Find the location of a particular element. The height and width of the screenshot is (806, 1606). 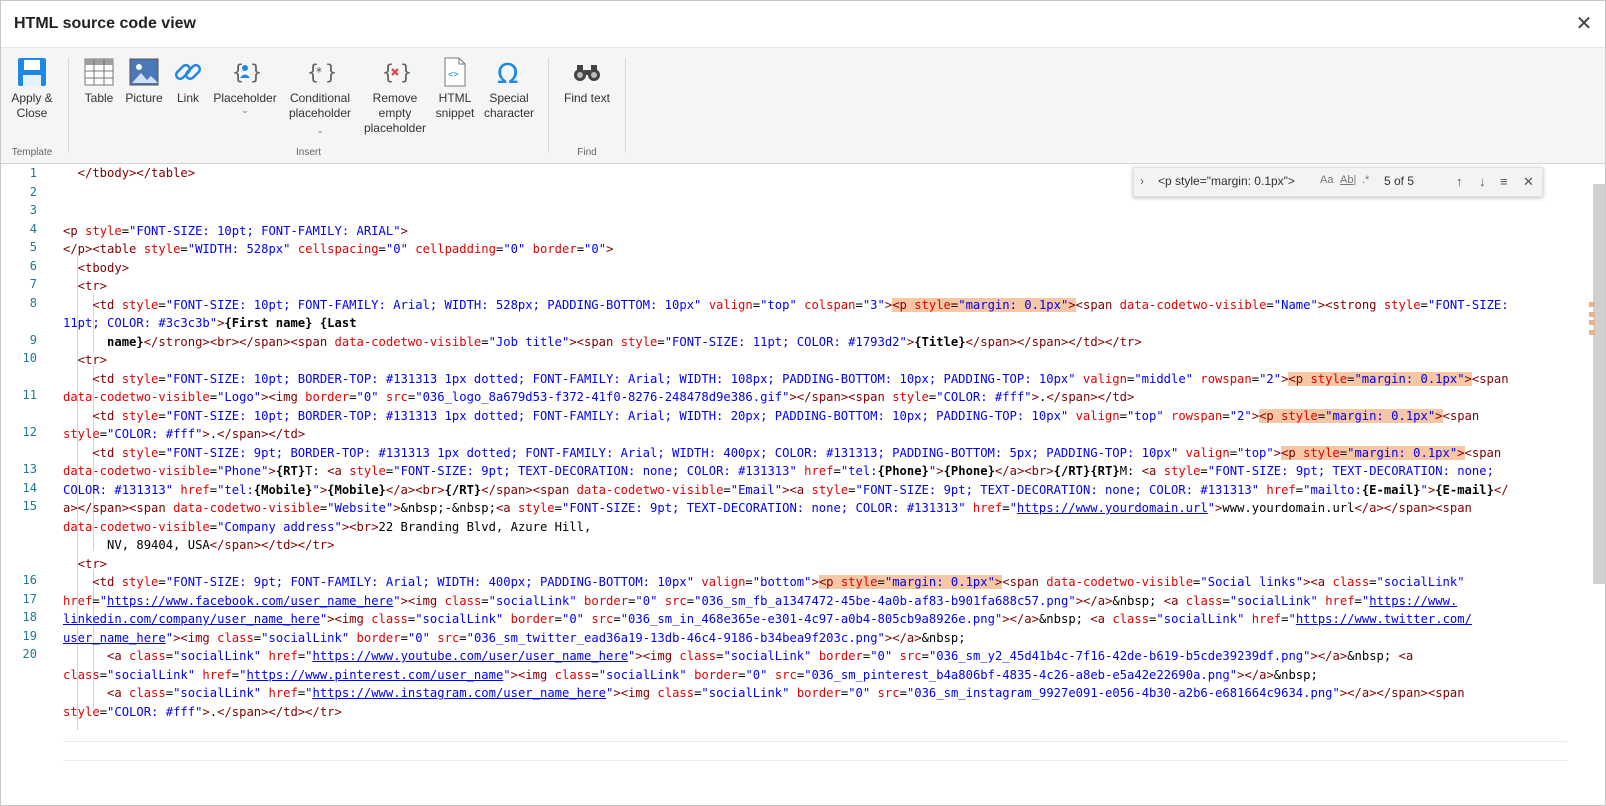

code-line: </tbody></table> is located at coordinates (129, 173).